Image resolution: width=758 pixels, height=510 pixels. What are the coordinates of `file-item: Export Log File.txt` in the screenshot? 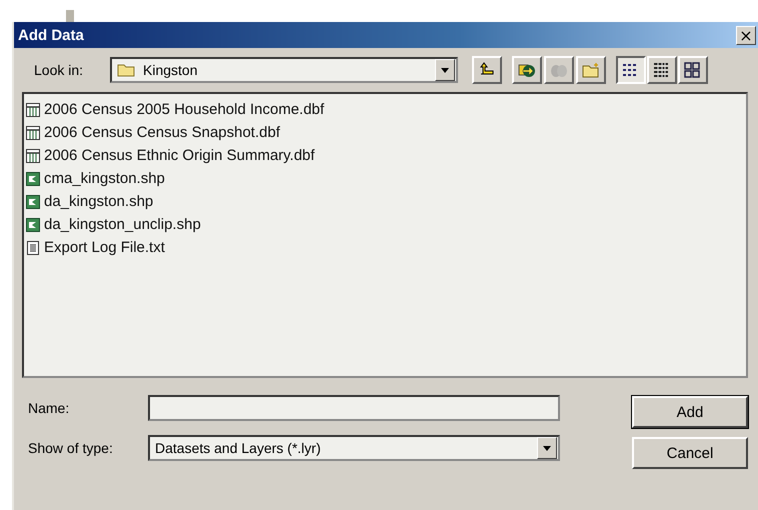 It's located at (97, 247).